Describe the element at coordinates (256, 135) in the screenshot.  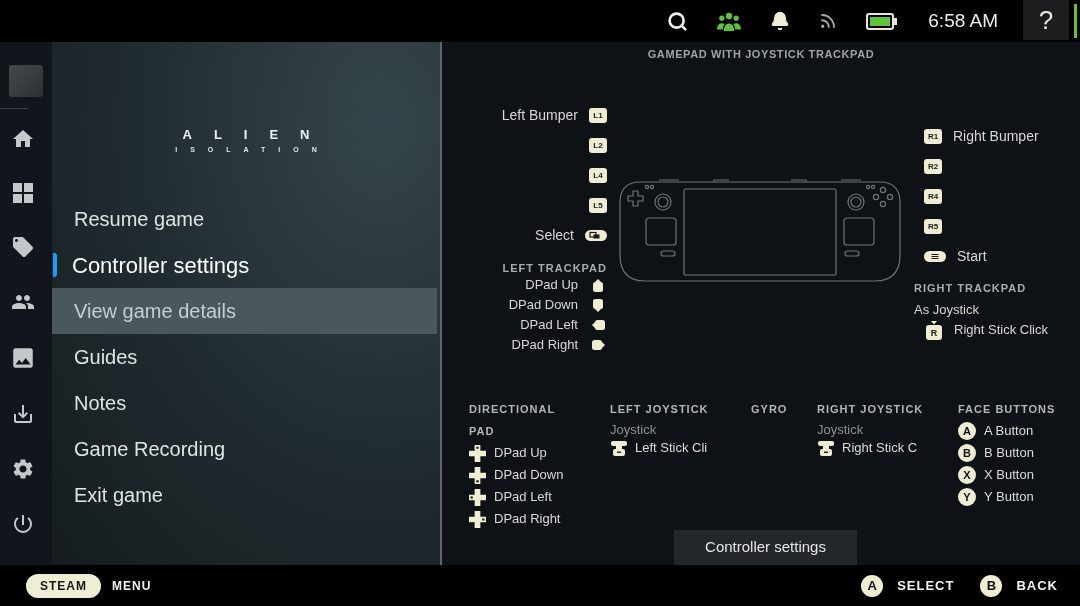
I see `game-logo-title: ALIEN` at that location.